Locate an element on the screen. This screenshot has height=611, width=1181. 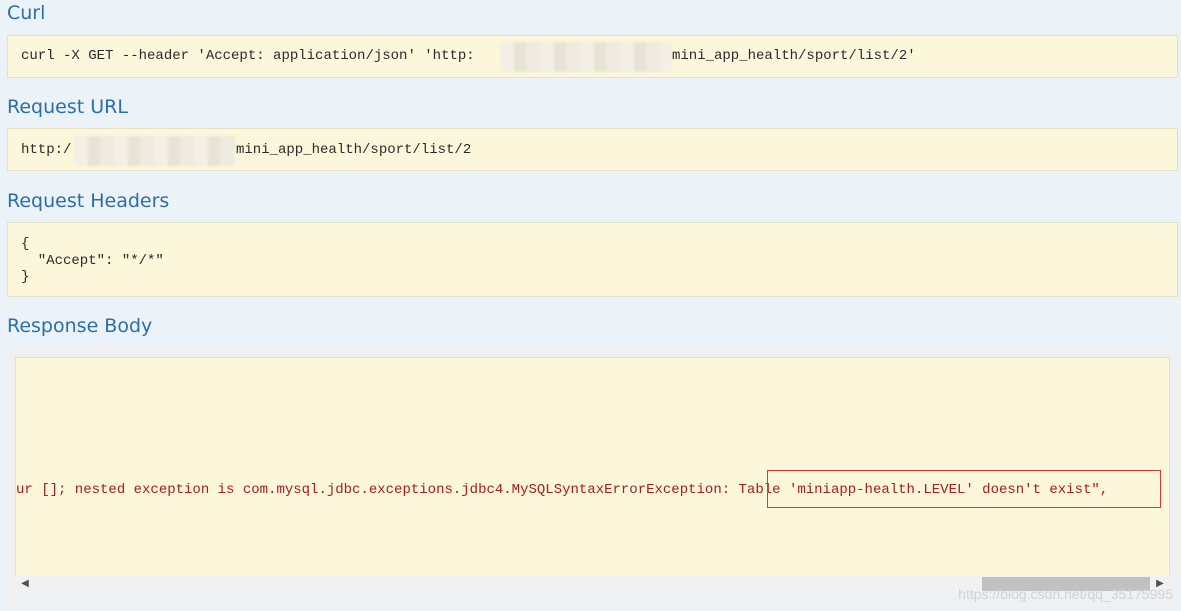
request-headers-title: Request Headers is located at coordinates (88, 201).